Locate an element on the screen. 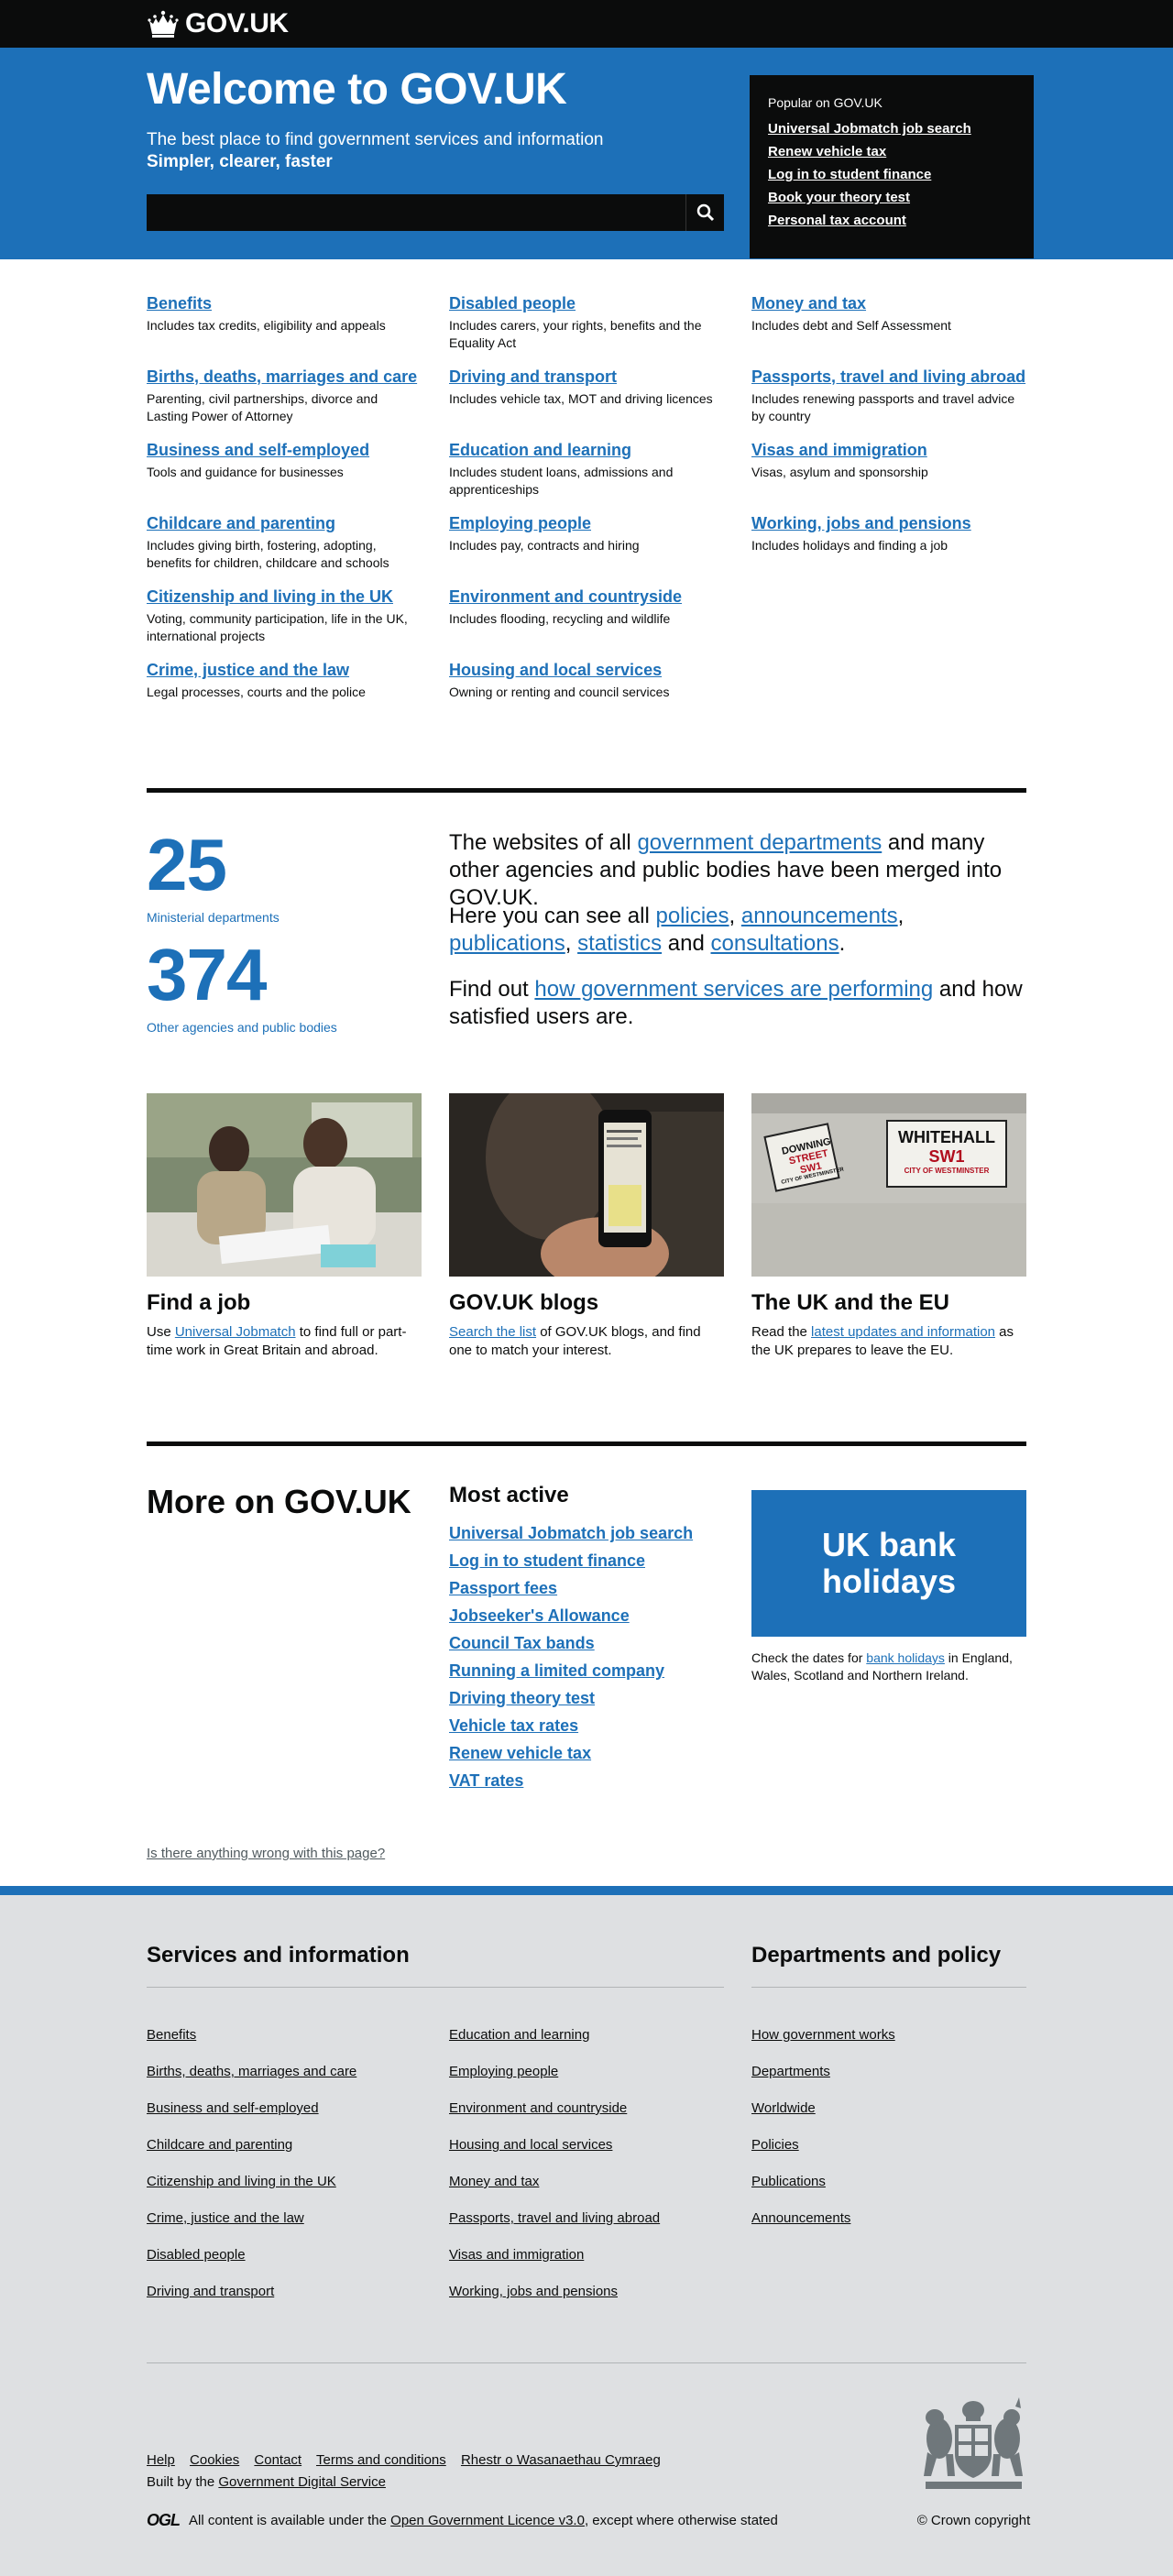 Image resolution: width=1173 pixels, height=2576 pixels. help-link: Help is located at coordinates (161, 2460).